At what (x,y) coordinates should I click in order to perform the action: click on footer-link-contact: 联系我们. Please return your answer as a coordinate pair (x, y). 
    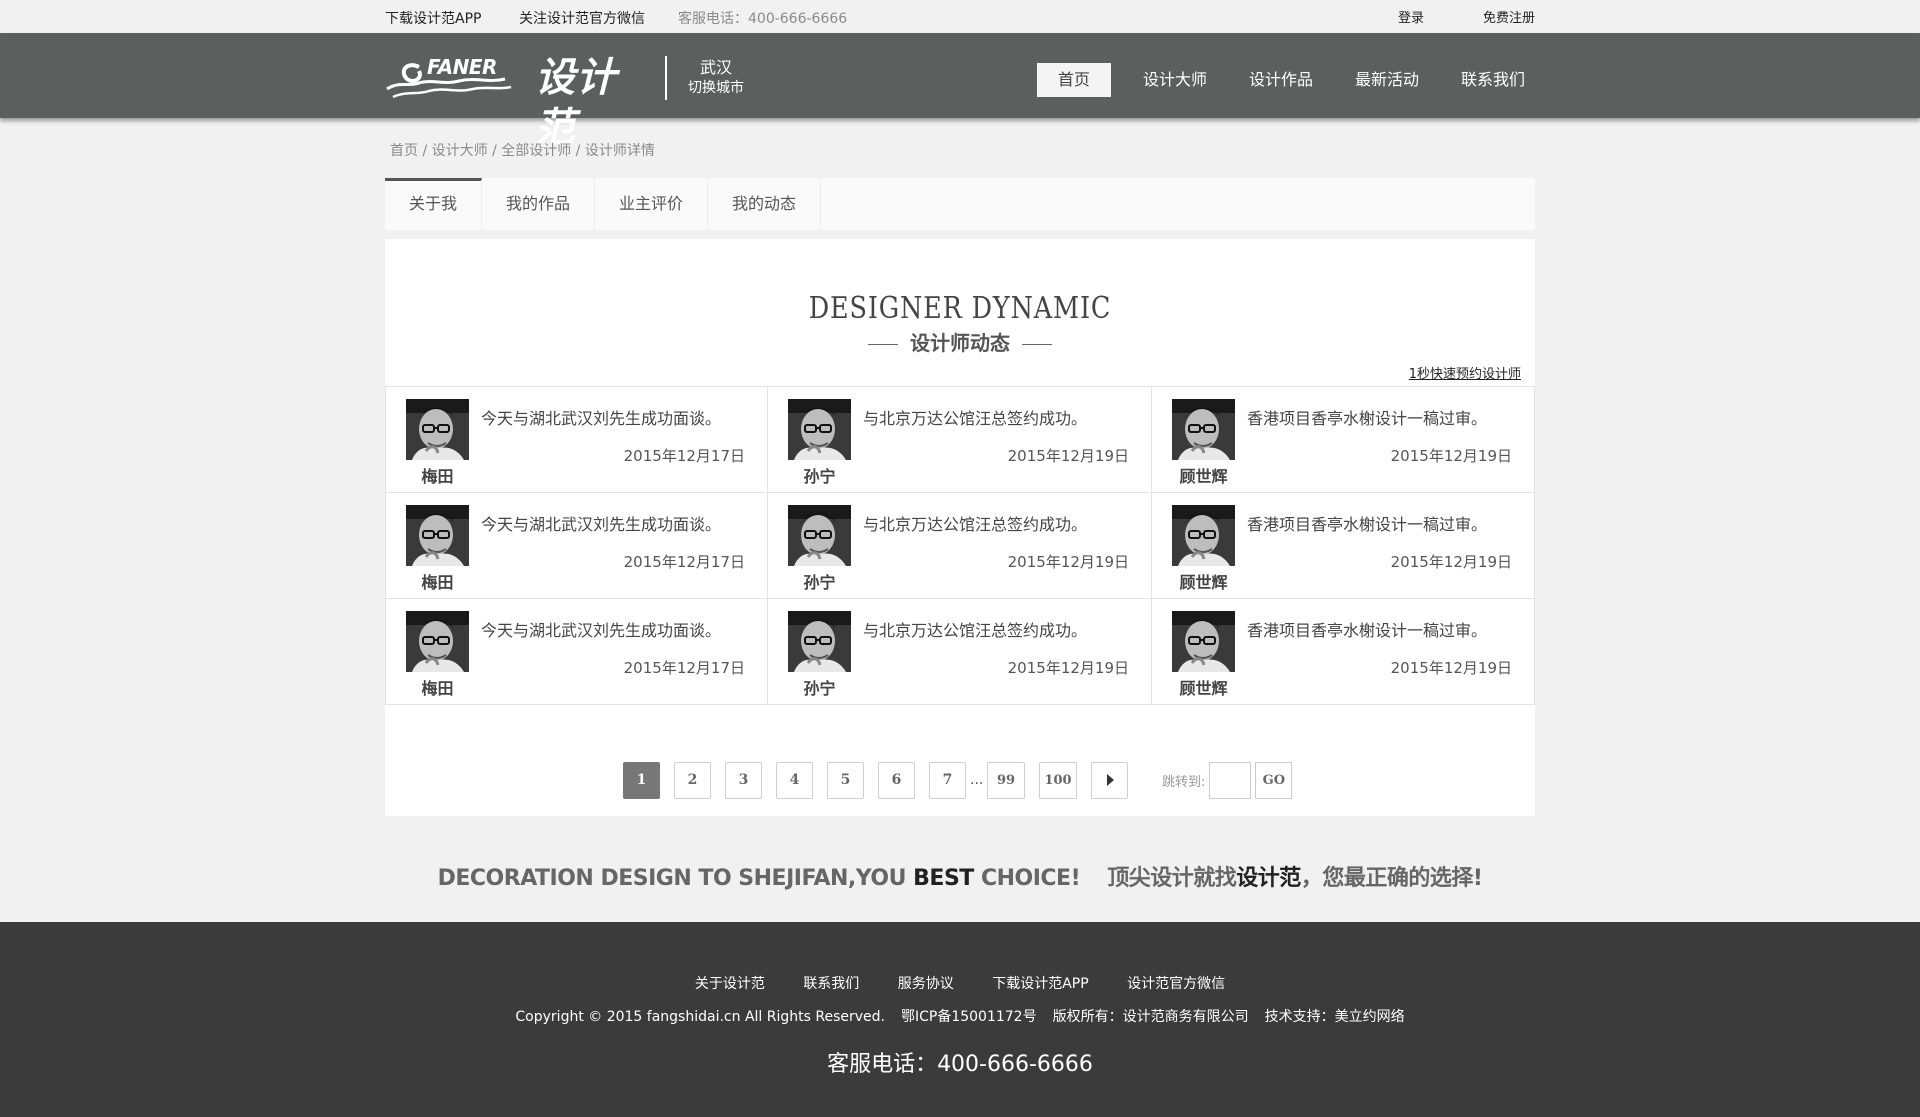
    Looking at the image, I should click on (831, 984).